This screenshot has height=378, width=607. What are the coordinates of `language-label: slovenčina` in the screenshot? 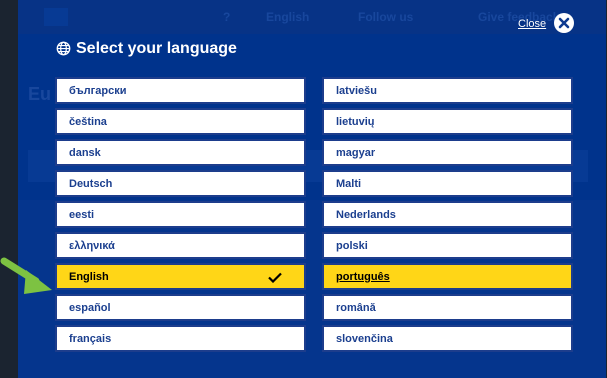 It's located at (364, 338).